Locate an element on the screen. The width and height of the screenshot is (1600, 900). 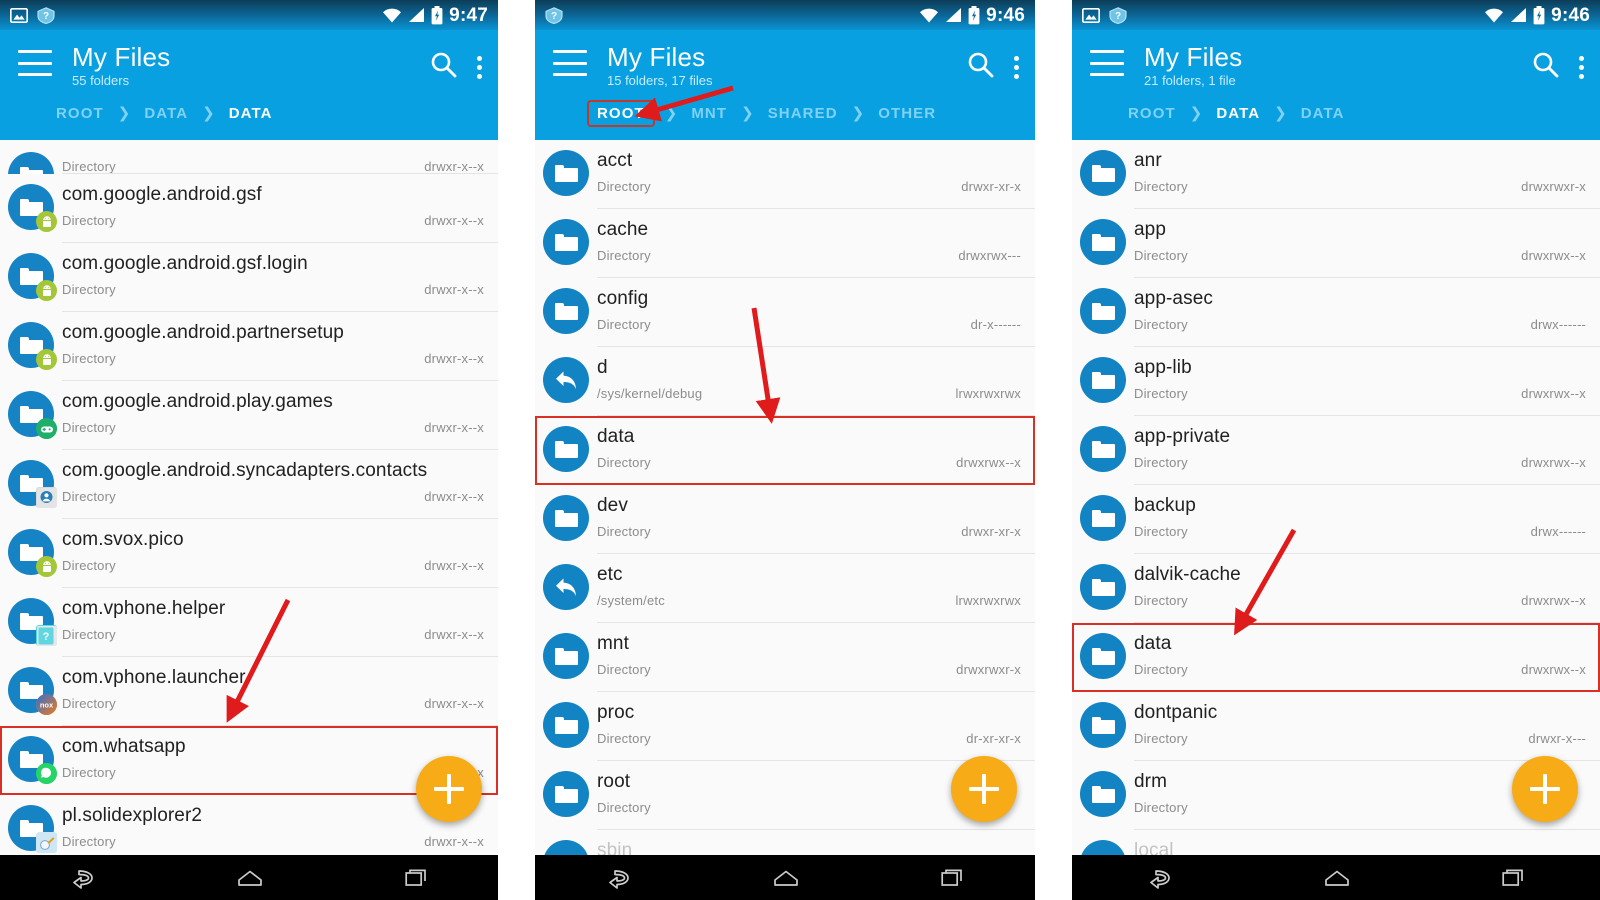
file-row: mnt Directory drwxrwxr-x is located at coordinates (785, 657).